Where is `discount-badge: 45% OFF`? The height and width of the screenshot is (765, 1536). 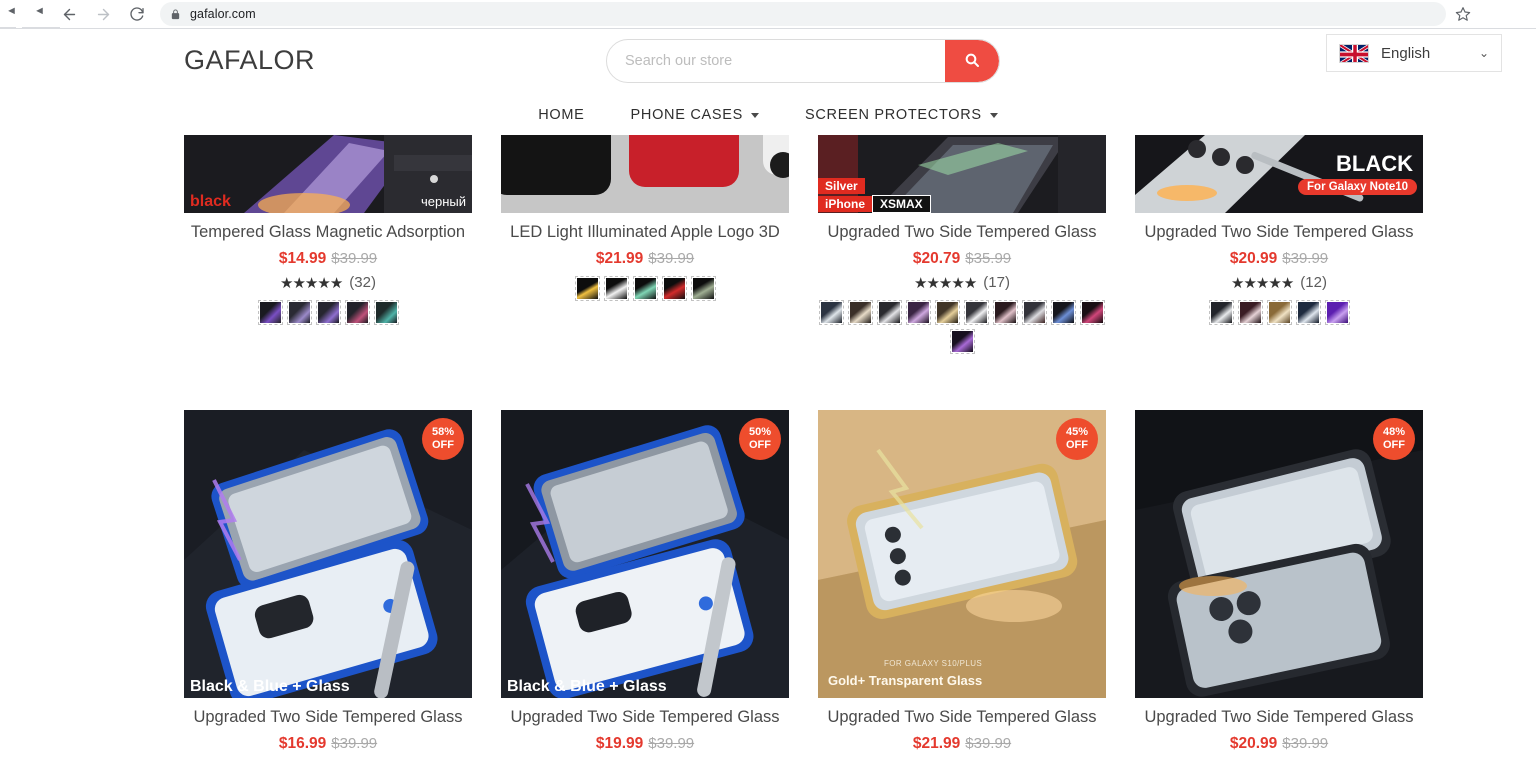
discount-badge: 45% OFF is located at coordinates (1077, 438).